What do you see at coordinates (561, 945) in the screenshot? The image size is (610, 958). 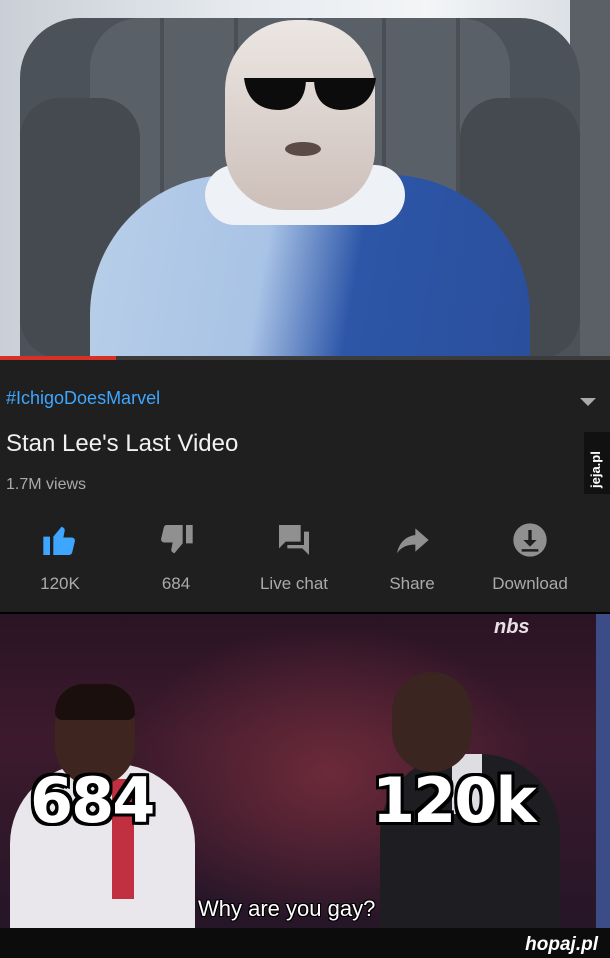 I see `site-brand: hopaj.pl` at bounding box center [561, 945].